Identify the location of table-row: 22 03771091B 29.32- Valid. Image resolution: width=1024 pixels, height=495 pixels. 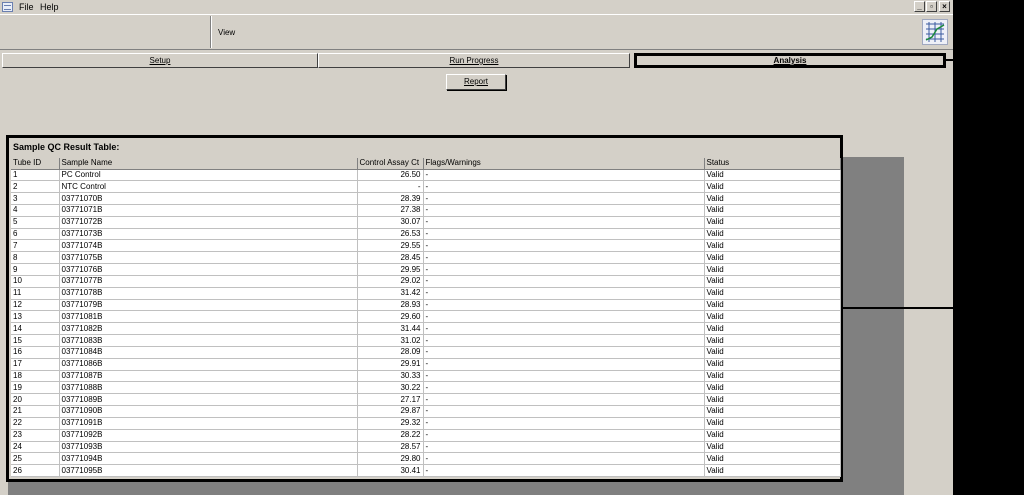
(426, 423).